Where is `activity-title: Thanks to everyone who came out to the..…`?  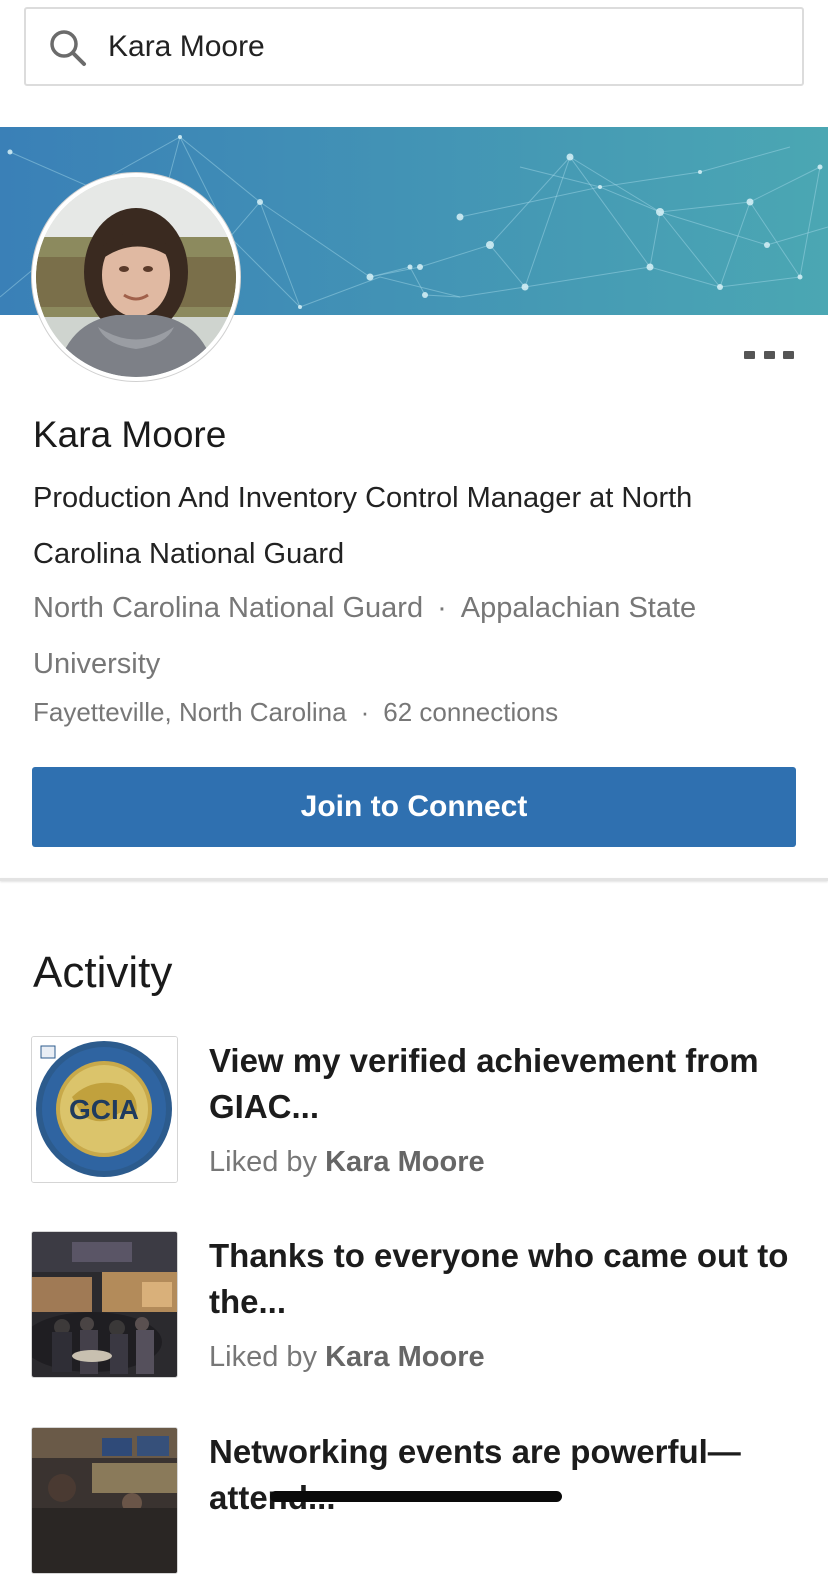
activity-title: Thanks to everyone who came out to the..… is located at coordinates (504, 1279).